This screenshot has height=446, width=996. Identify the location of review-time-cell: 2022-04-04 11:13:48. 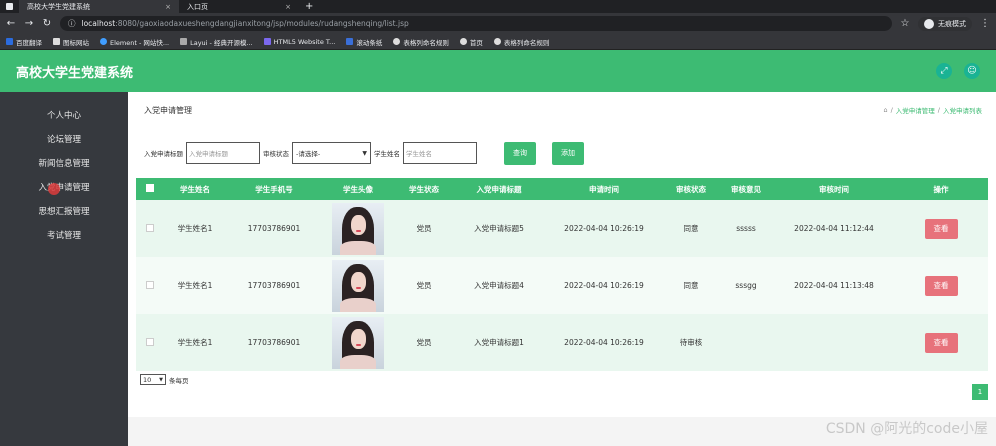
(834, 285).